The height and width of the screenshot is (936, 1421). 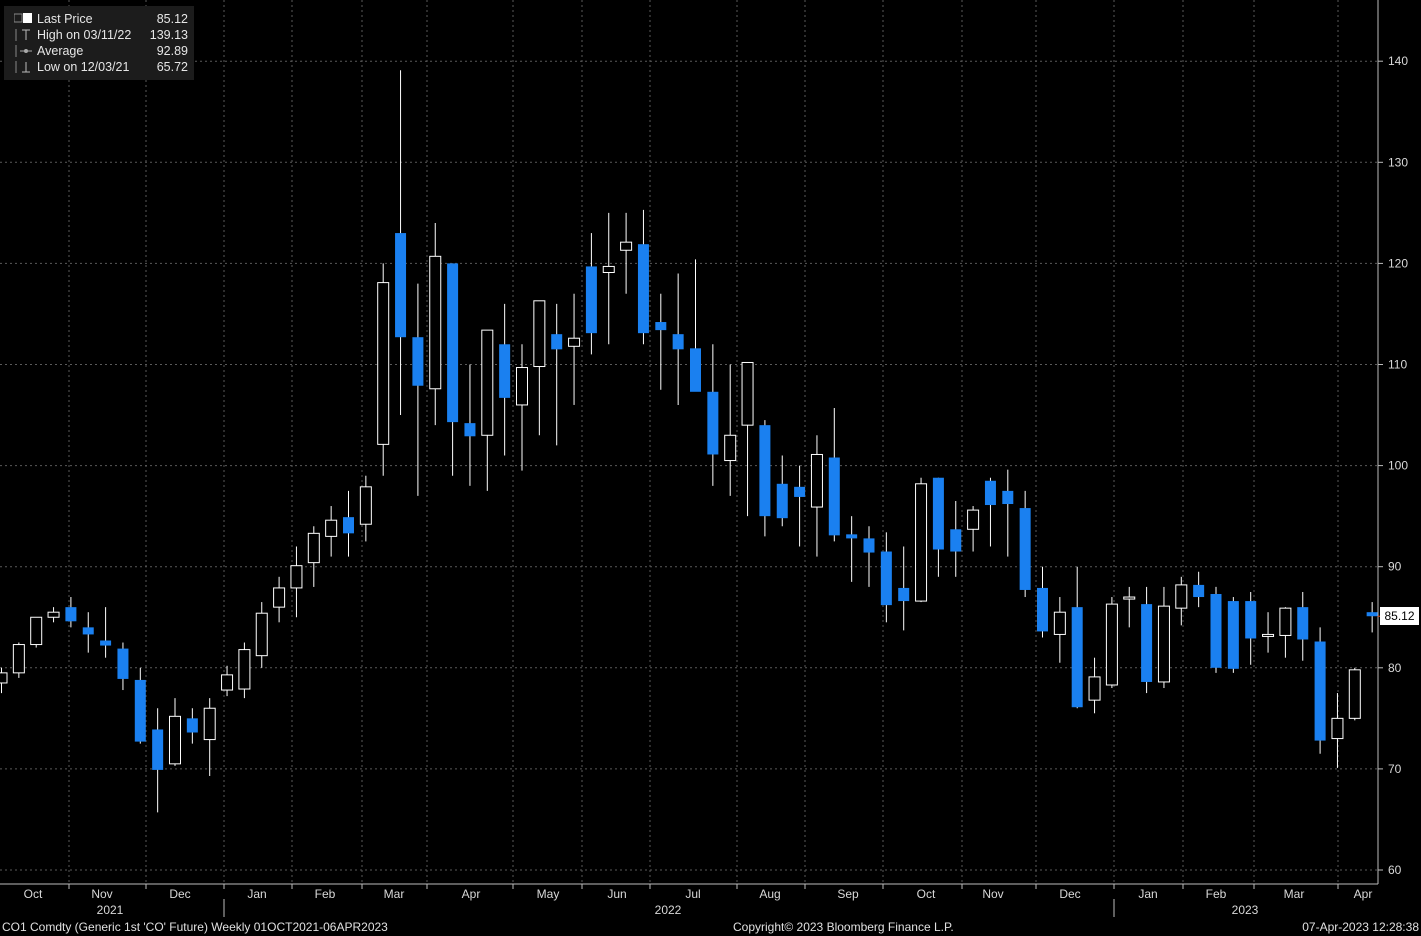 I want to click on legend-item-high: High on 03/11/22 139.13, so click(x=99, y=35).